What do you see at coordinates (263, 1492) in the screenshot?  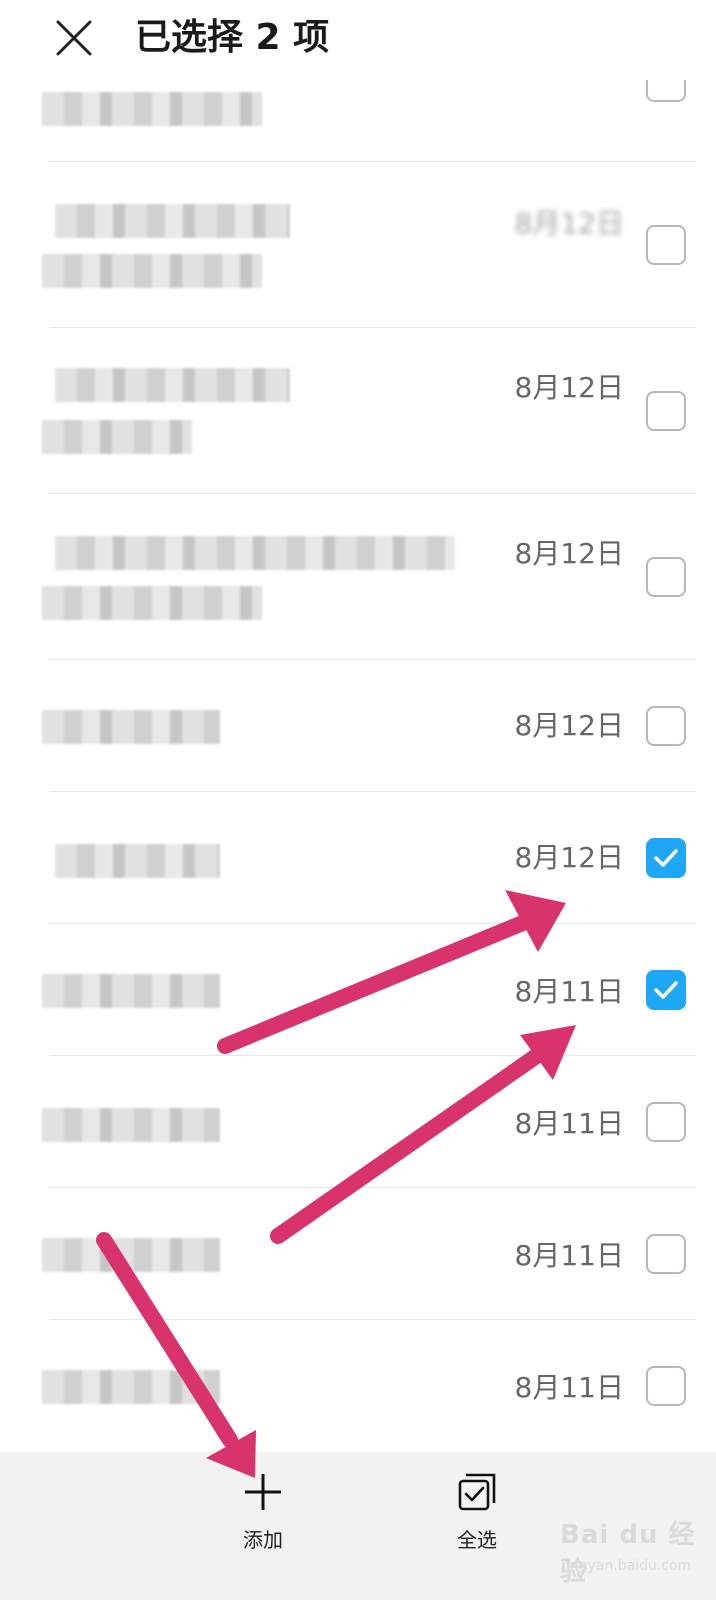 I see `plus-icon` at bounding box center [263, 1492].